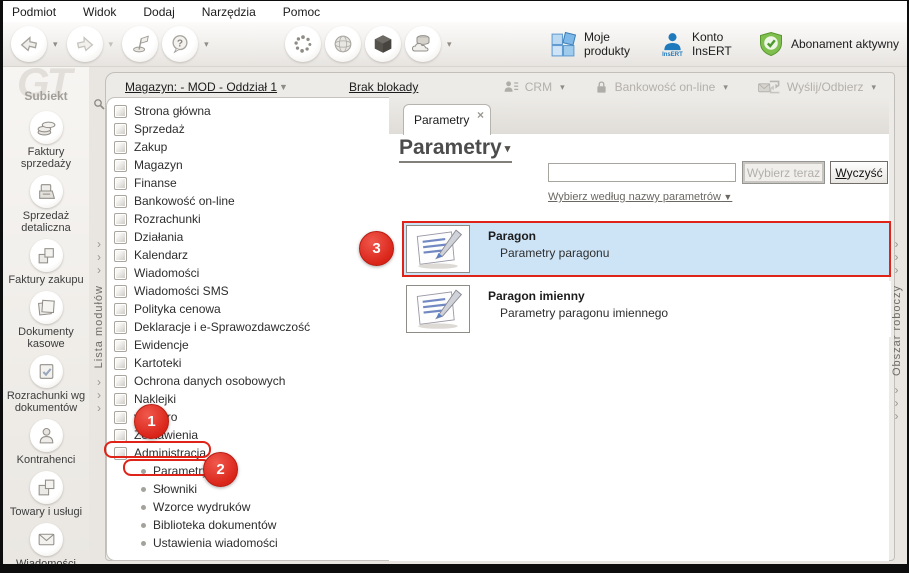  What do you see at coordinates (46, 385) in the screenshot?
I see `module-button: Rozrachunki wg dokumentów` at bounding box center [46, 385].